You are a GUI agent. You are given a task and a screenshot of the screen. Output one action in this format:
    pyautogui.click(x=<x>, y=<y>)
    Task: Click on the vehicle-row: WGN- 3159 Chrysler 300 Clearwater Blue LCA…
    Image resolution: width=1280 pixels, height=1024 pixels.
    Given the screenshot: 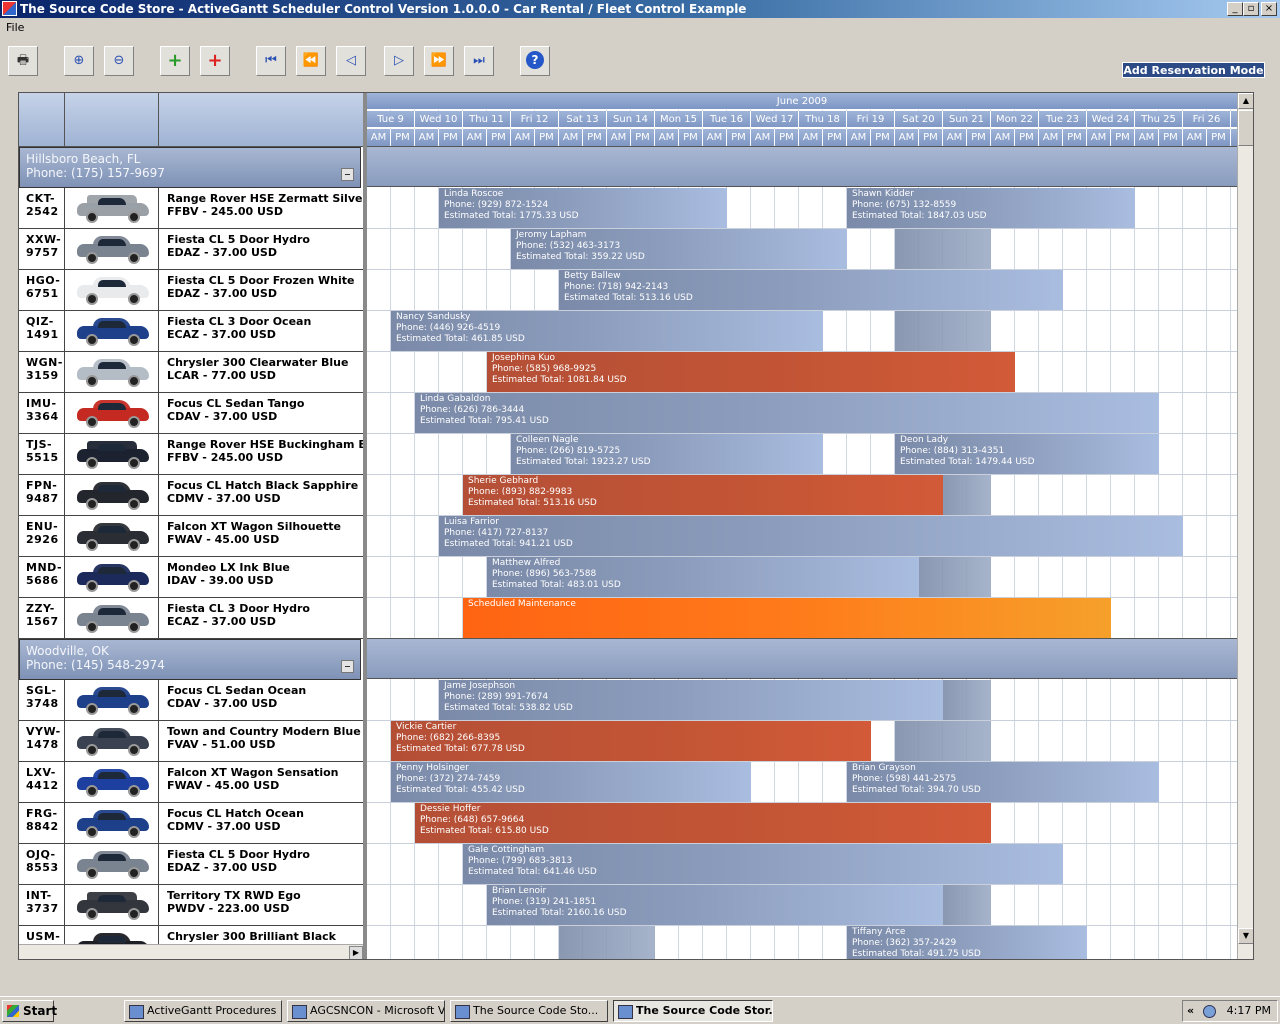 What is the action you would take?
    pyautogui.click(x=191, y=372)
    